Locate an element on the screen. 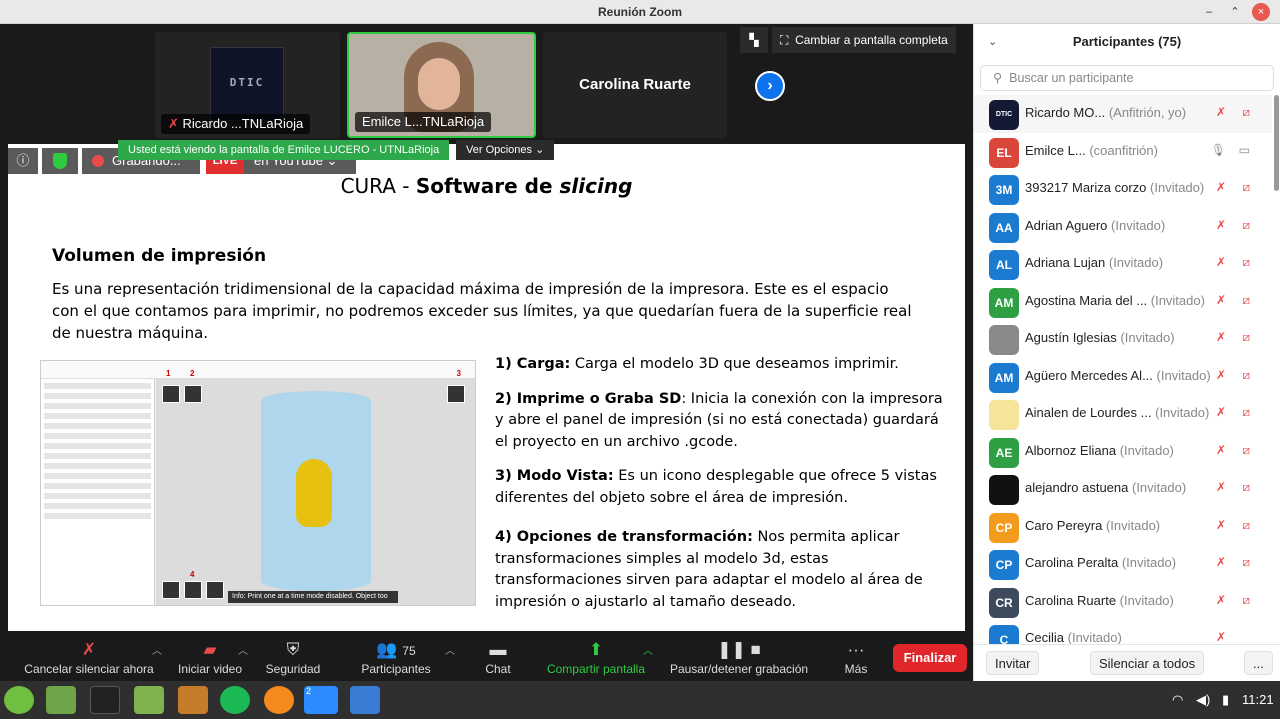 Image resolution: width=1280 pixels, height=719 pixels. fullscreen-button: ⛶ Cambiar a pantalla completa is located at coordinates (864, 40).